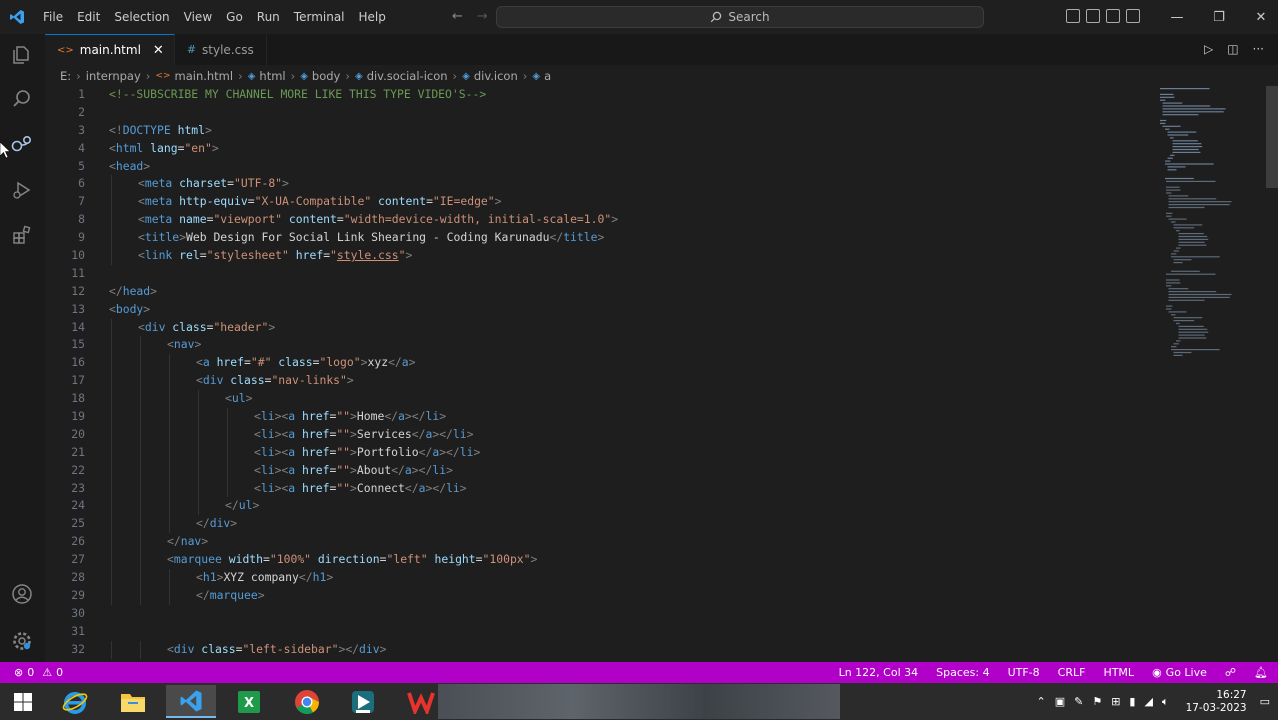 The image size is (1278, 720). What do you see at coordinates (1208, 49) in the screenshot?
I see `run-file-icon: ▷` at bounding box center [1208, 49].